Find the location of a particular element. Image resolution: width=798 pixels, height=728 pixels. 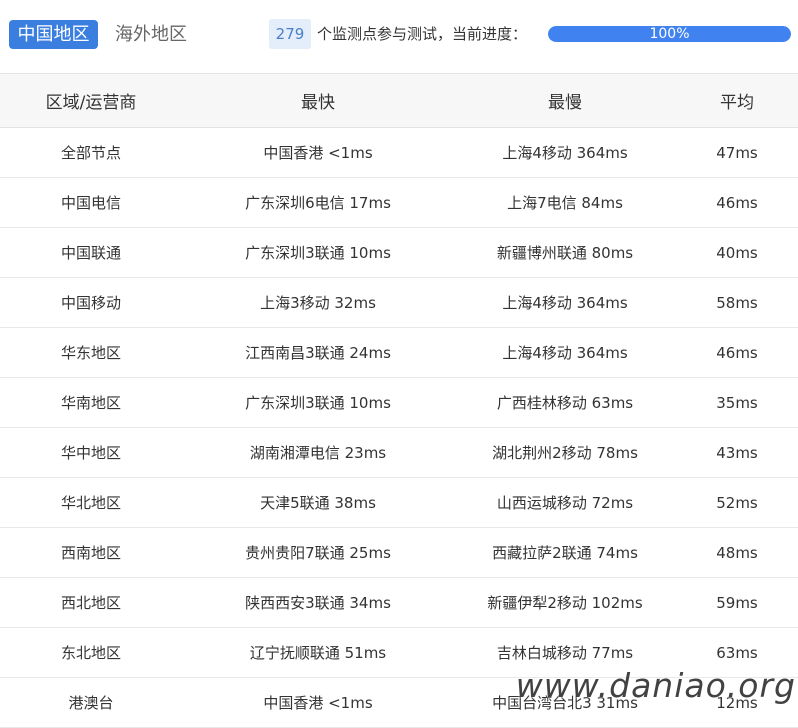

cell-fastest: 陕西西安3联通 34ms is located at coordinates (318, 602).